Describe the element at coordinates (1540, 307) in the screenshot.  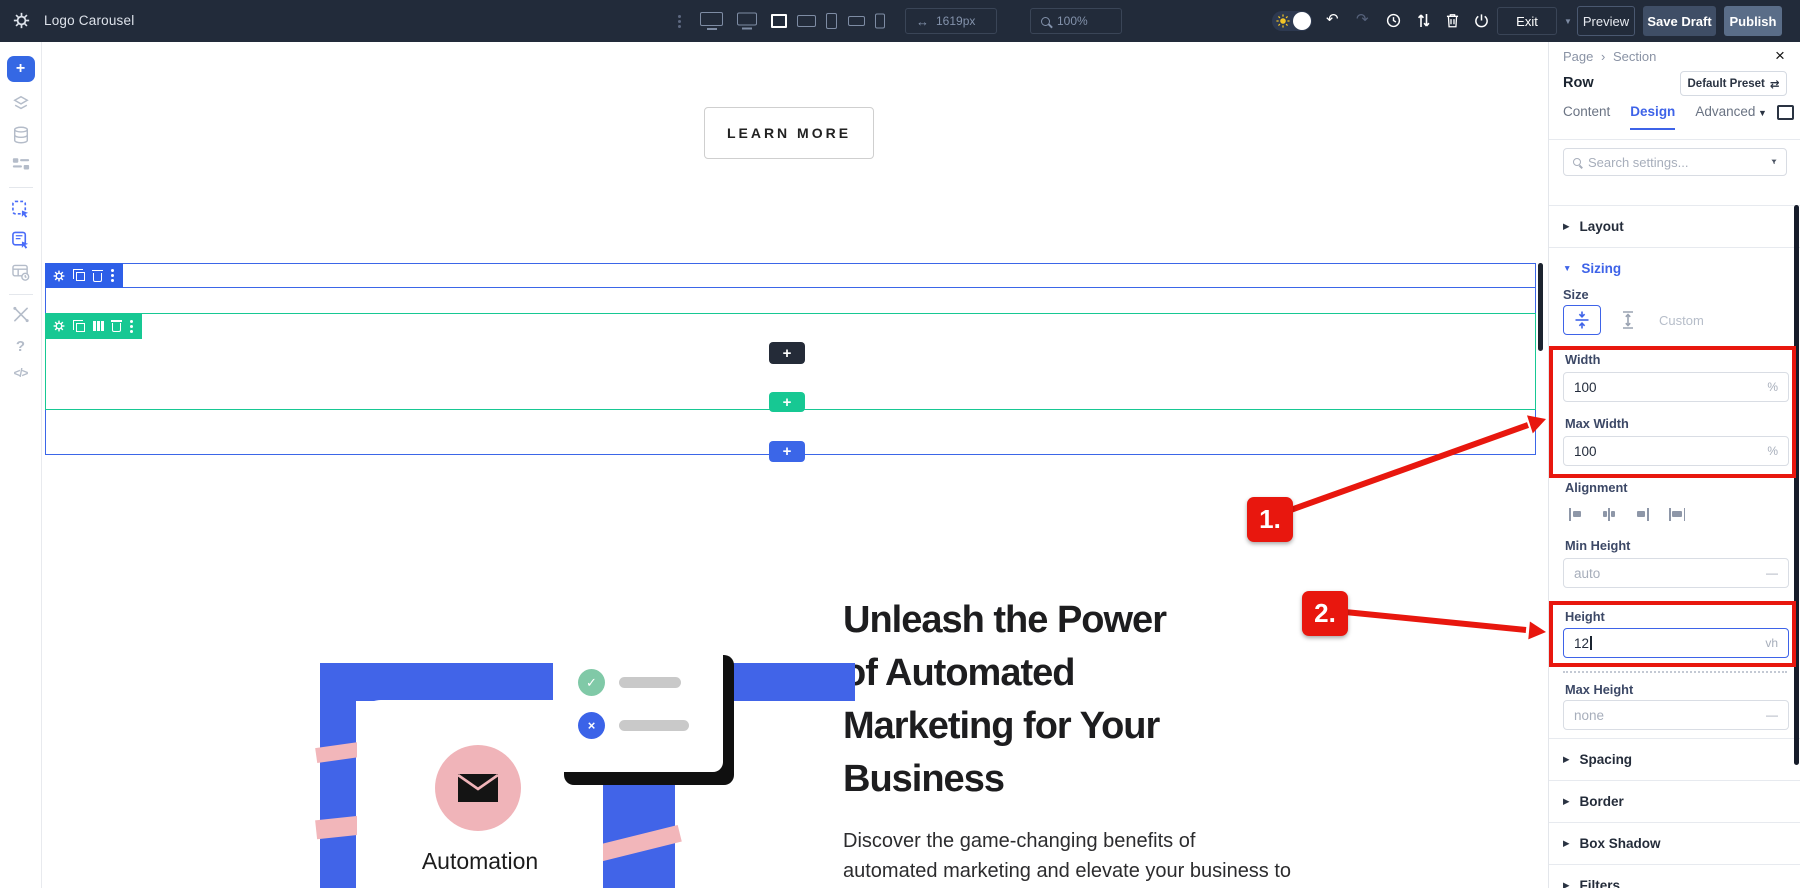
I see `canvas-scrollbar` at that location.